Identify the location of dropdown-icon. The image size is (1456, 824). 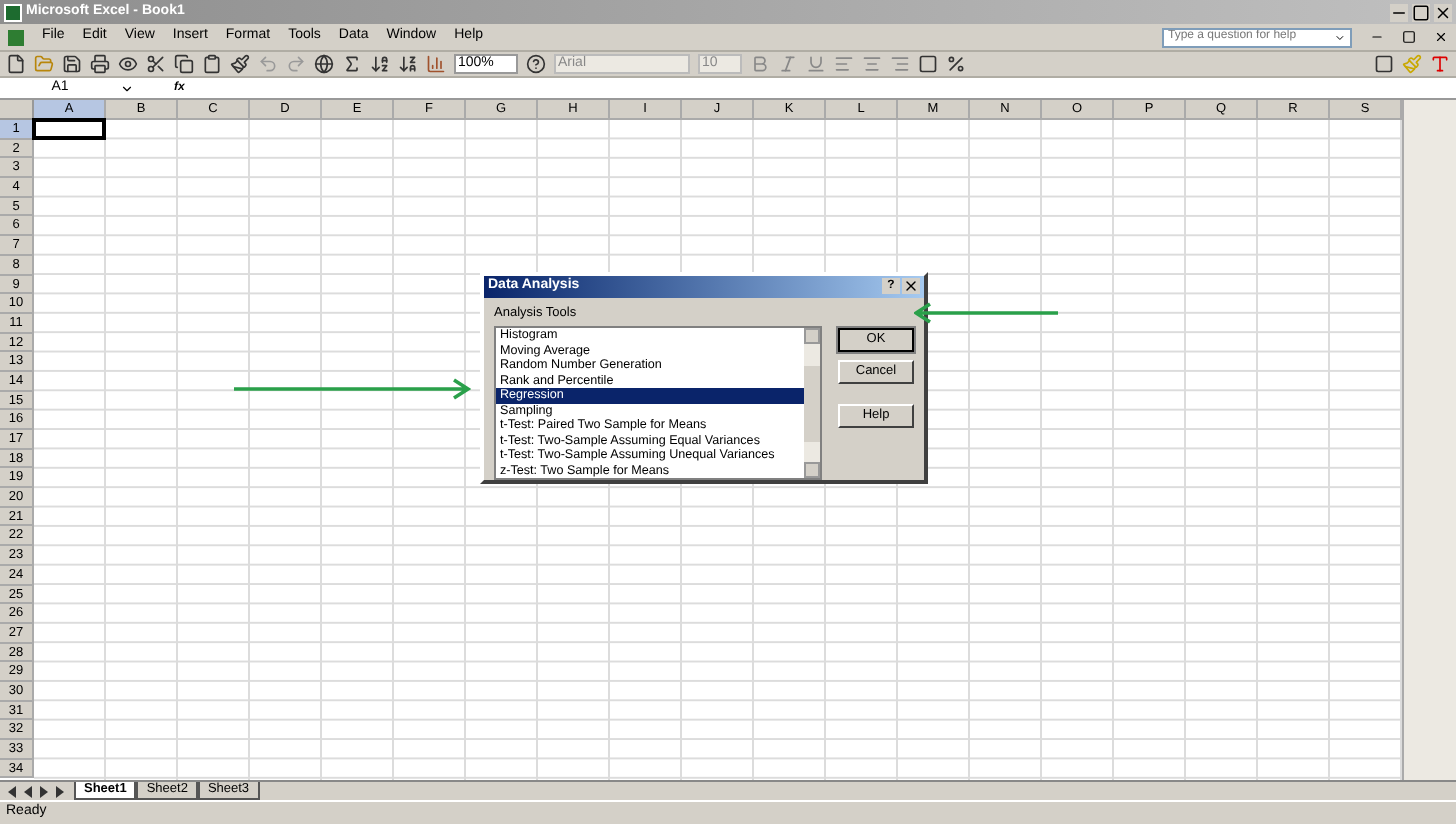
(127, 88).